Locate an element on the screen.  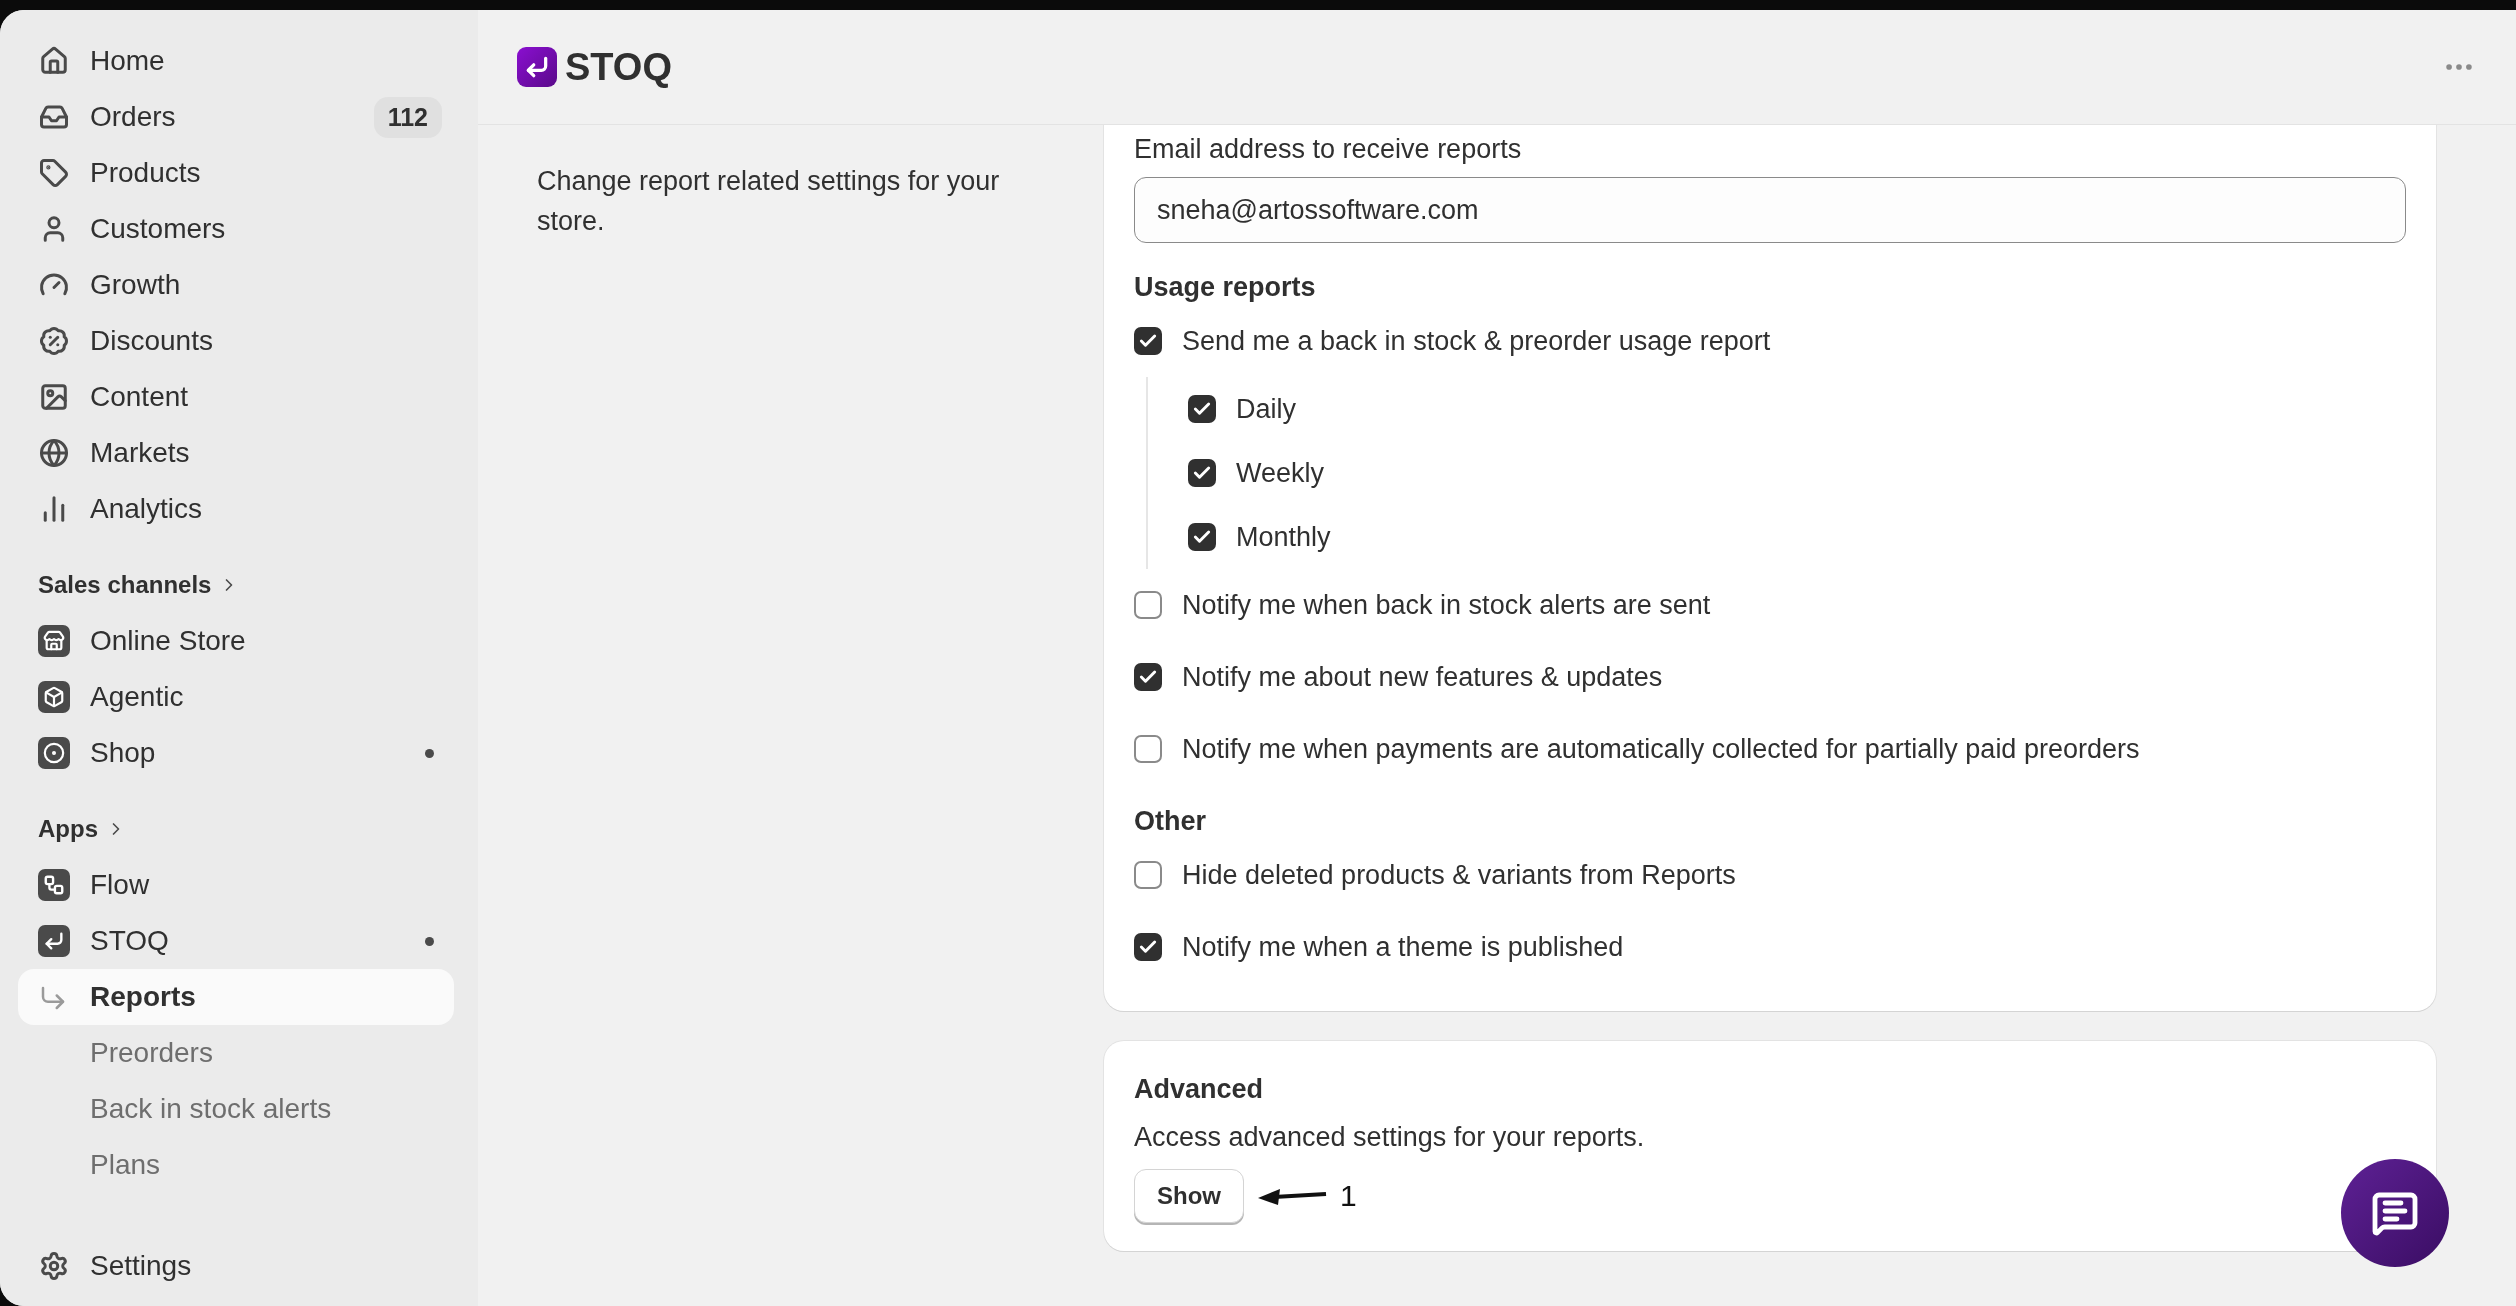
group-heading: Other is located at coordinates (1170, 821).